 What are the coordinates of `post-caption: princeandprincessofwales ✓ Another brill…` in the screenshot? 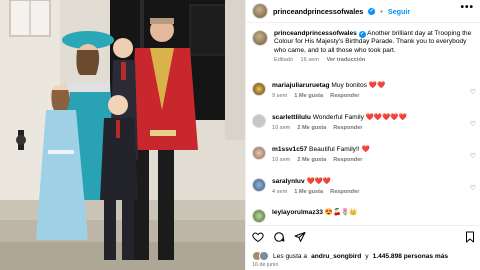 It's located at (364, 46).